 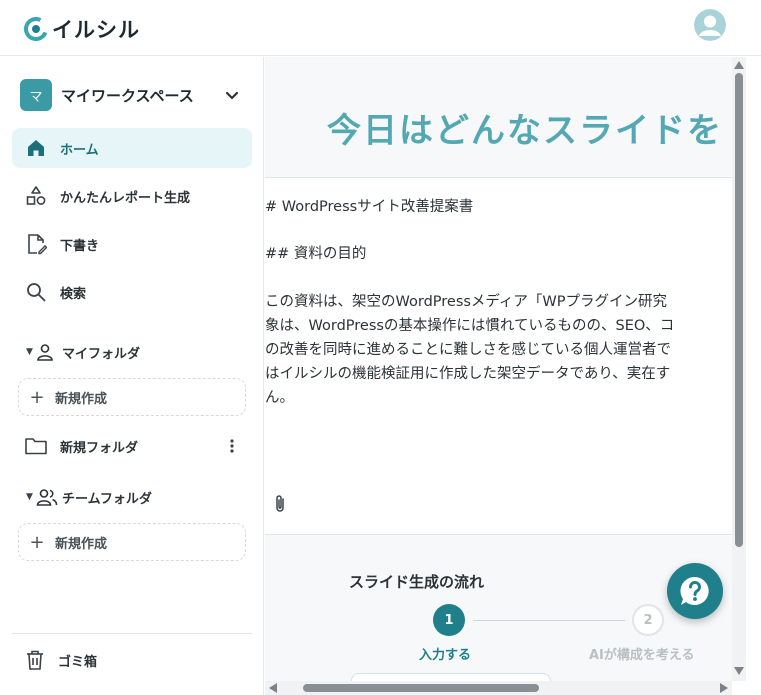 What do you see at coordinates (78, 662) in the screenshot?
I see `trash-label: ゴミ箱` at bounding box center [78, 662].